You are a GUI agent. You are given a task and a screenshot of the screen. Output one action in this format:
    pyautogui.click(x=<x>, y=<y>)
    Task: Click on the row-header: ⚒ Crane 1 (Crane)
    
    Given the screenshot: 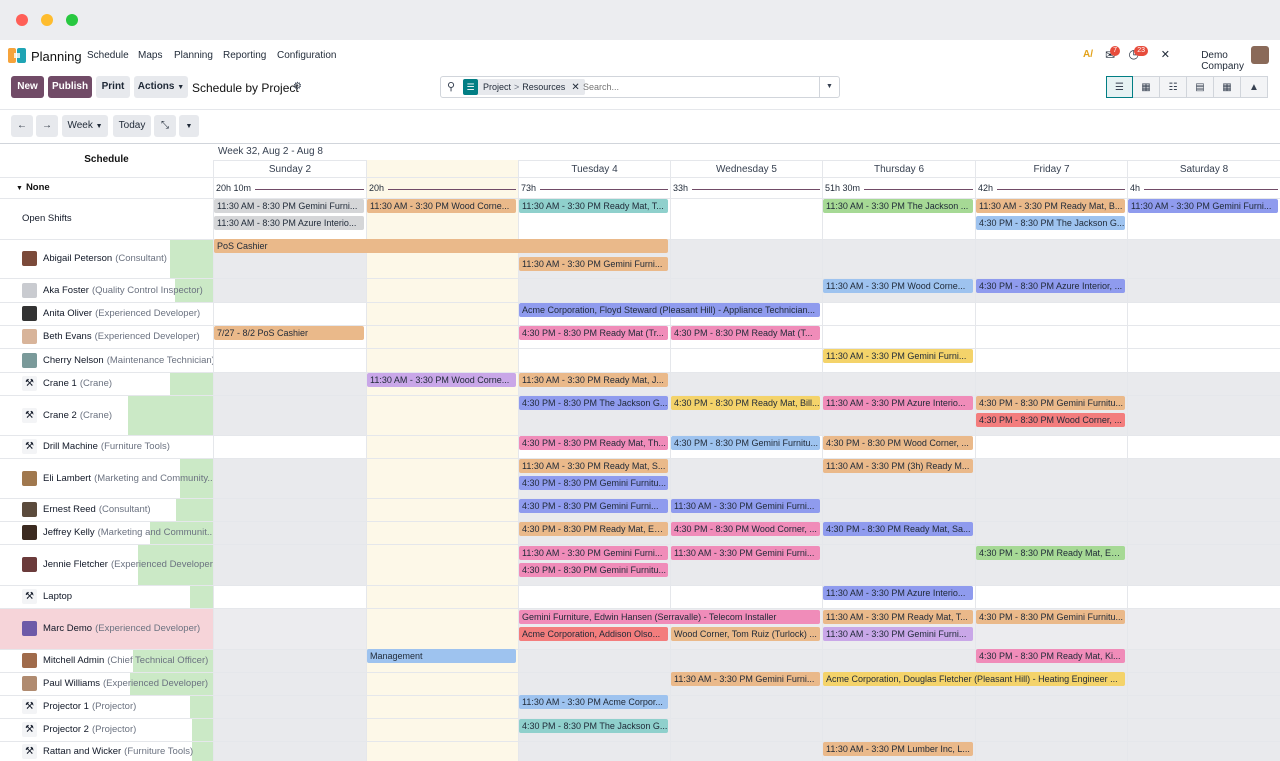 What is the action you would take?
    pyautogui.click(x=106, y=383)
    